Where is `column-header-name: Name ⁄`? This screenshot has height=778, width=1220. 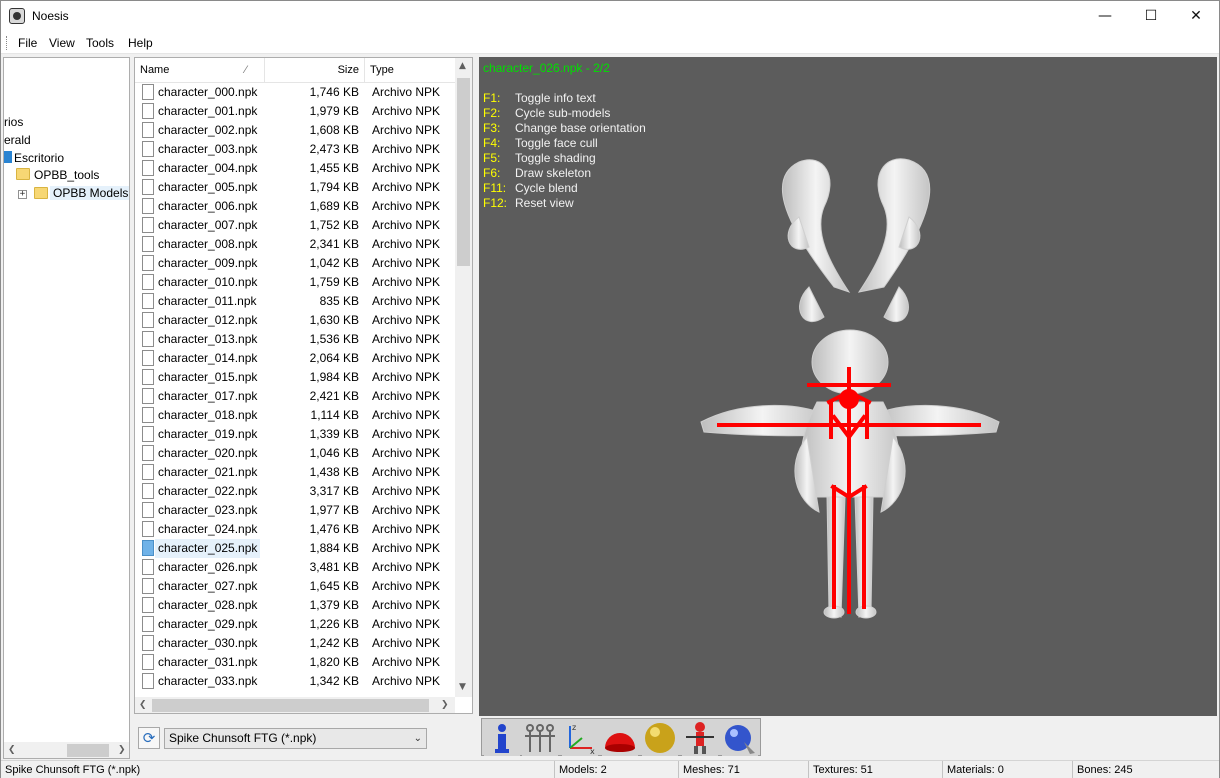 column-header-name: Name ⁄ is located at coordinates (200, 70).